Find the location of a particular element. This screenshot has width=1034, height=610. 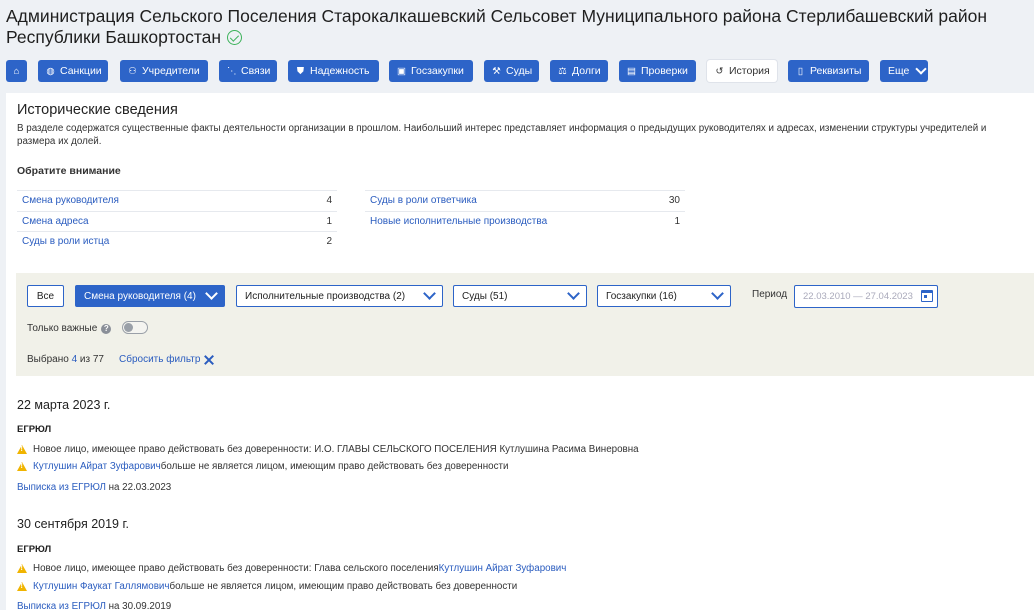

filter-all-button: Все is located at coordinates (45, 296).